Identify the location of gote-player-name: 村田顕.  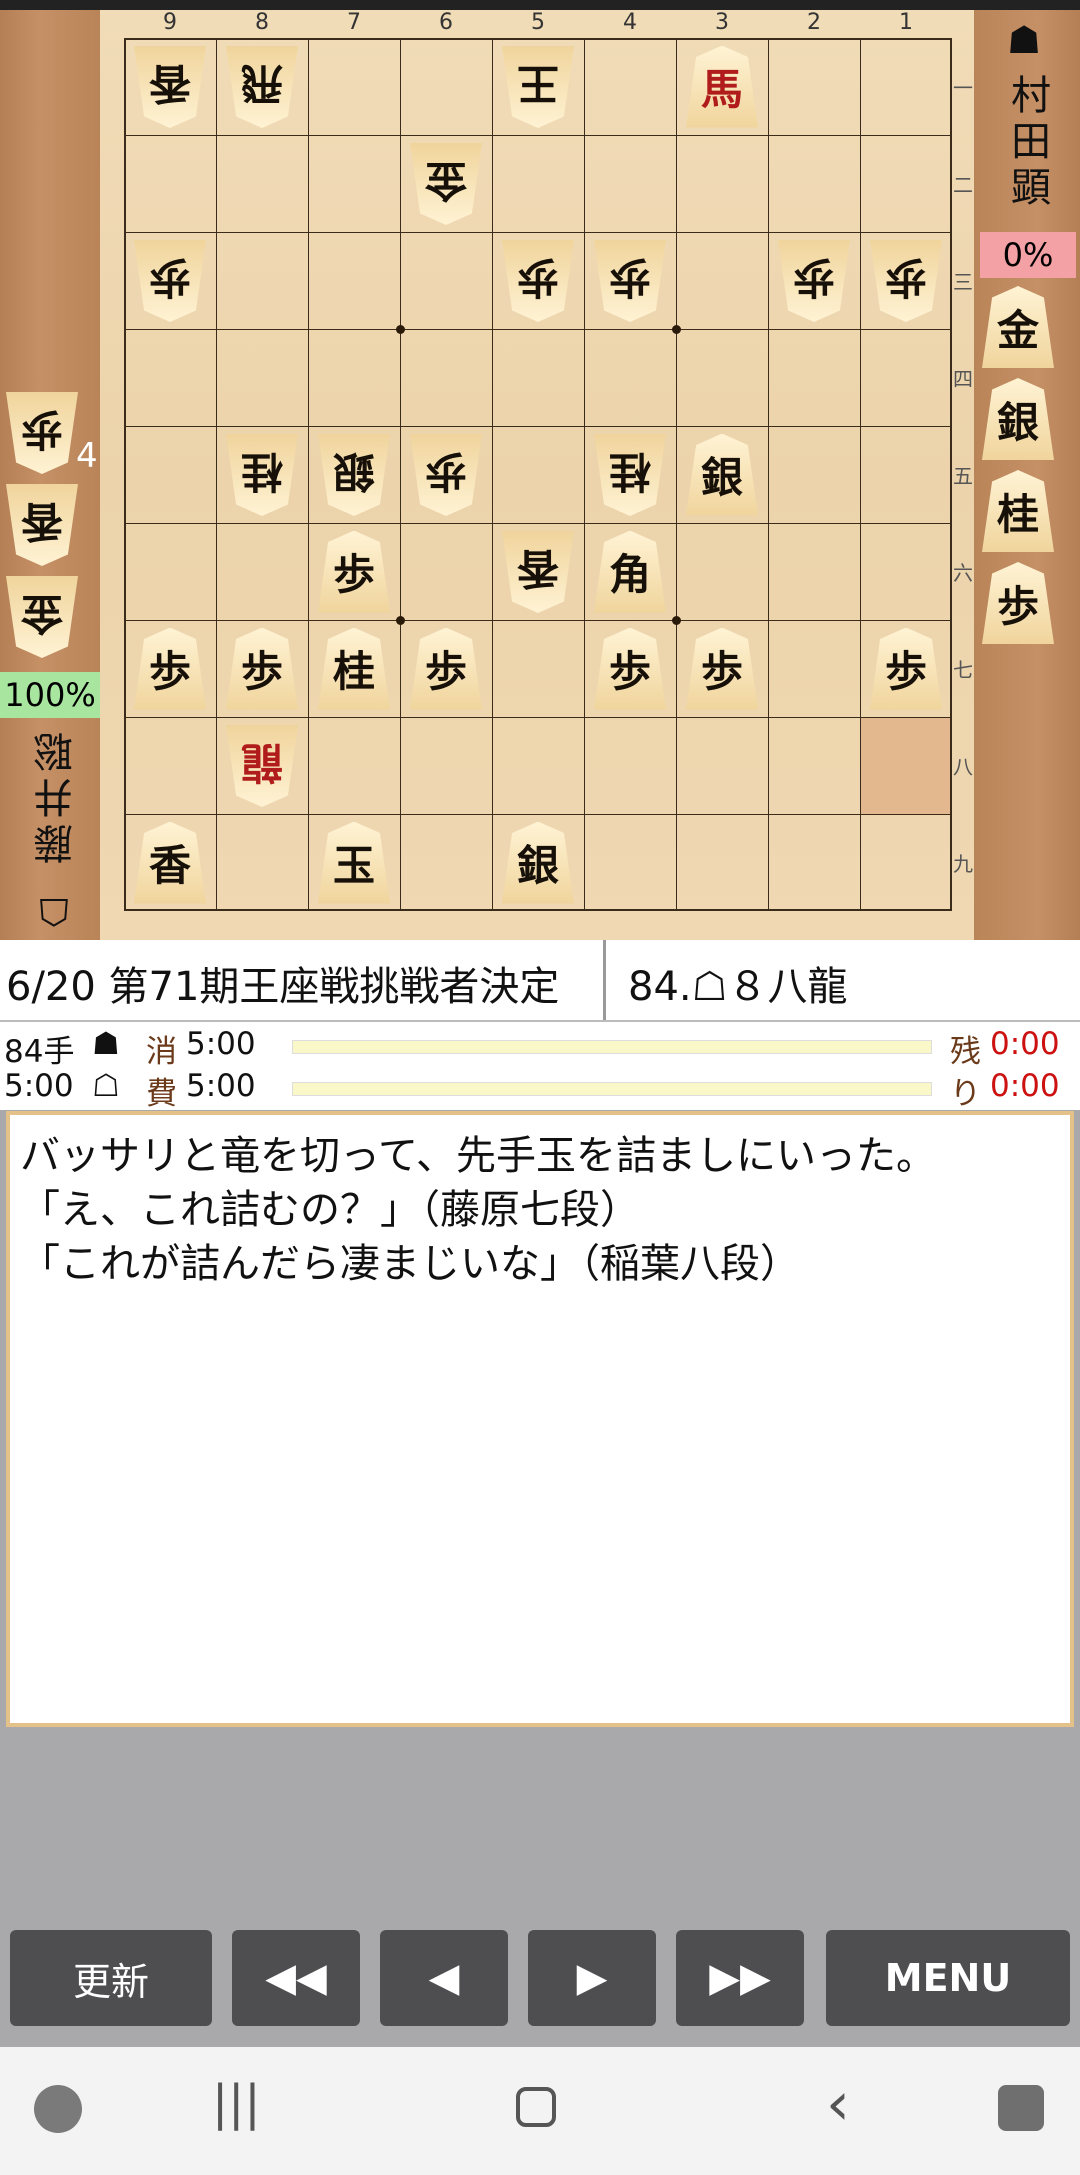
(1027, 143).